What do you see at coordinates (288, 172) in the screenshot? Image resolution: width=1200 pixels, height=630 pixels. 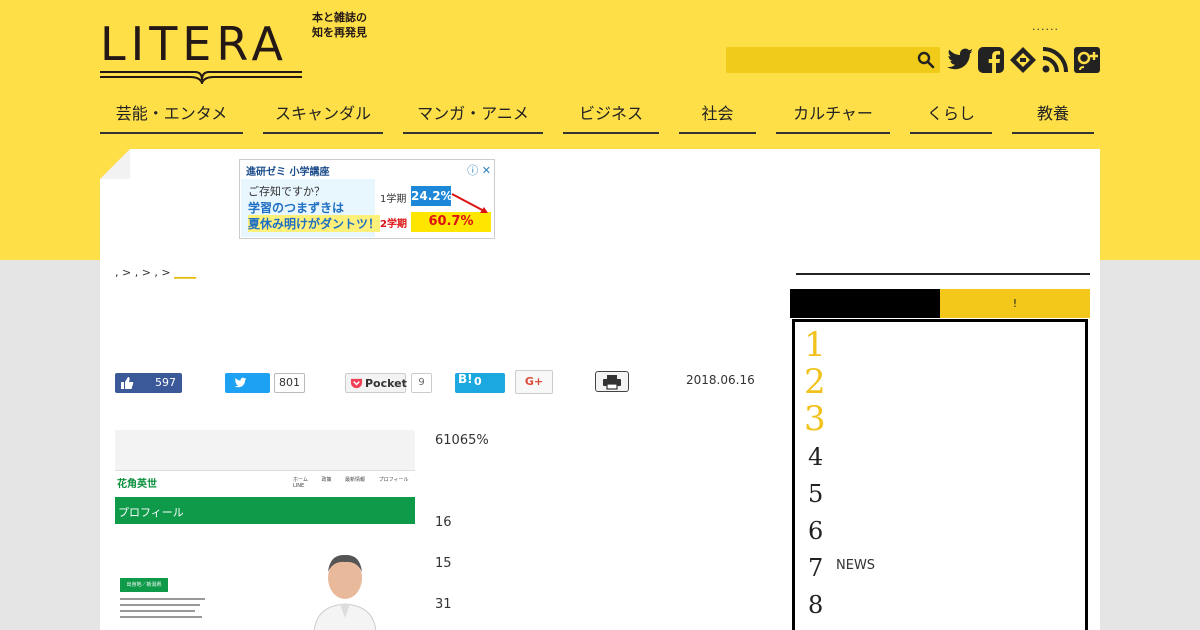 I see `ad-header: 進研ゼミ 小学講座` at bounding box center [288, 172].